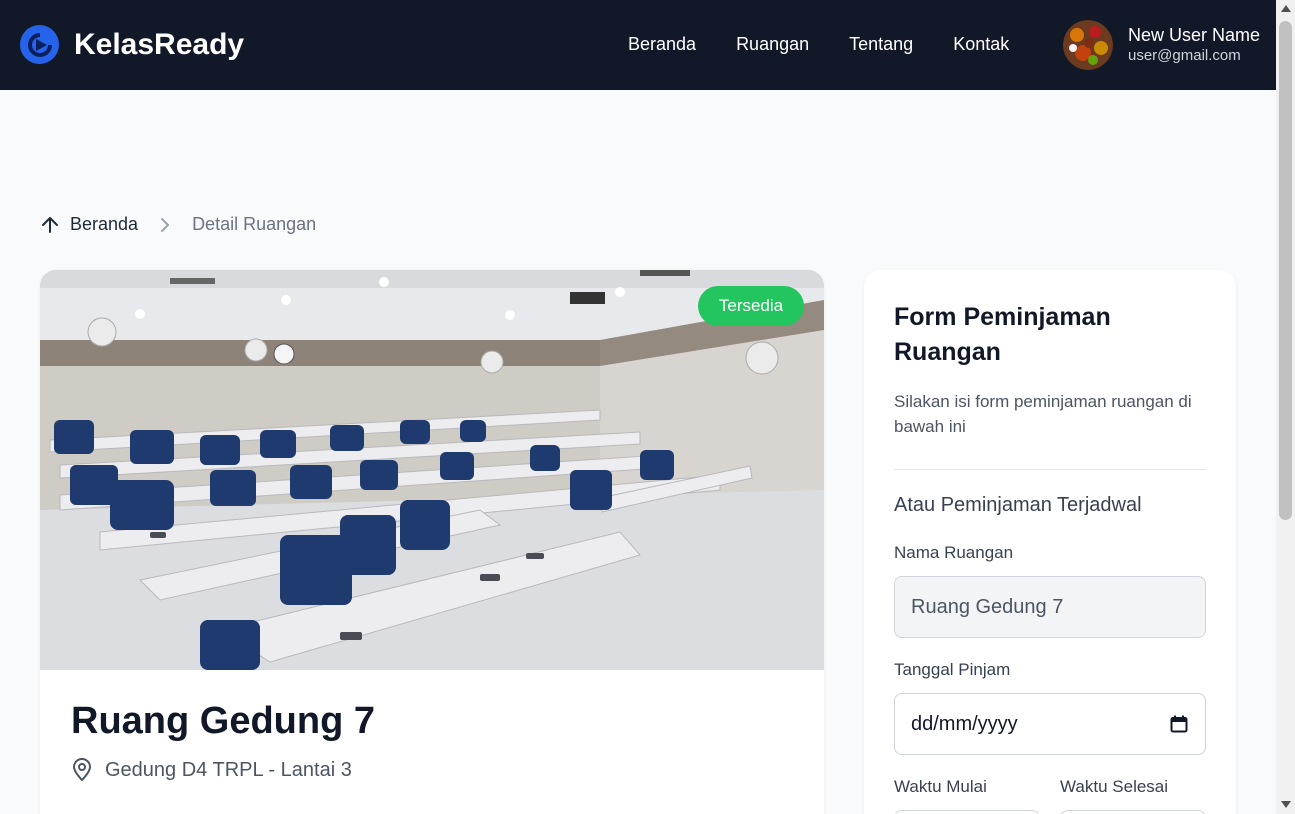  I want to click on form-title: Form Peminjaman Ruangan, so click(1002, 334).